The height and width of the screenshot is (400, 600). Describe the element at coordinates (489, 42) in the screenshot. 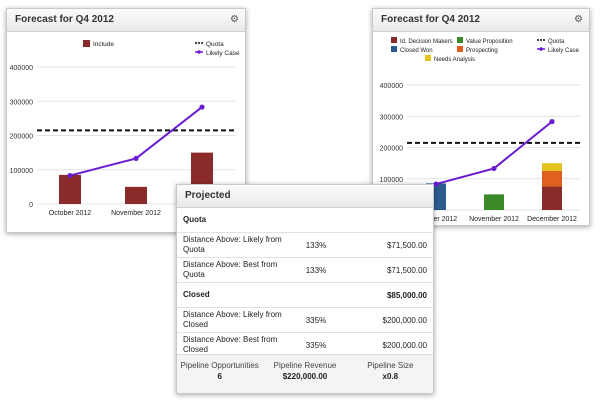

I see `legend-value-proposition-label: Value Proposition` at that location.